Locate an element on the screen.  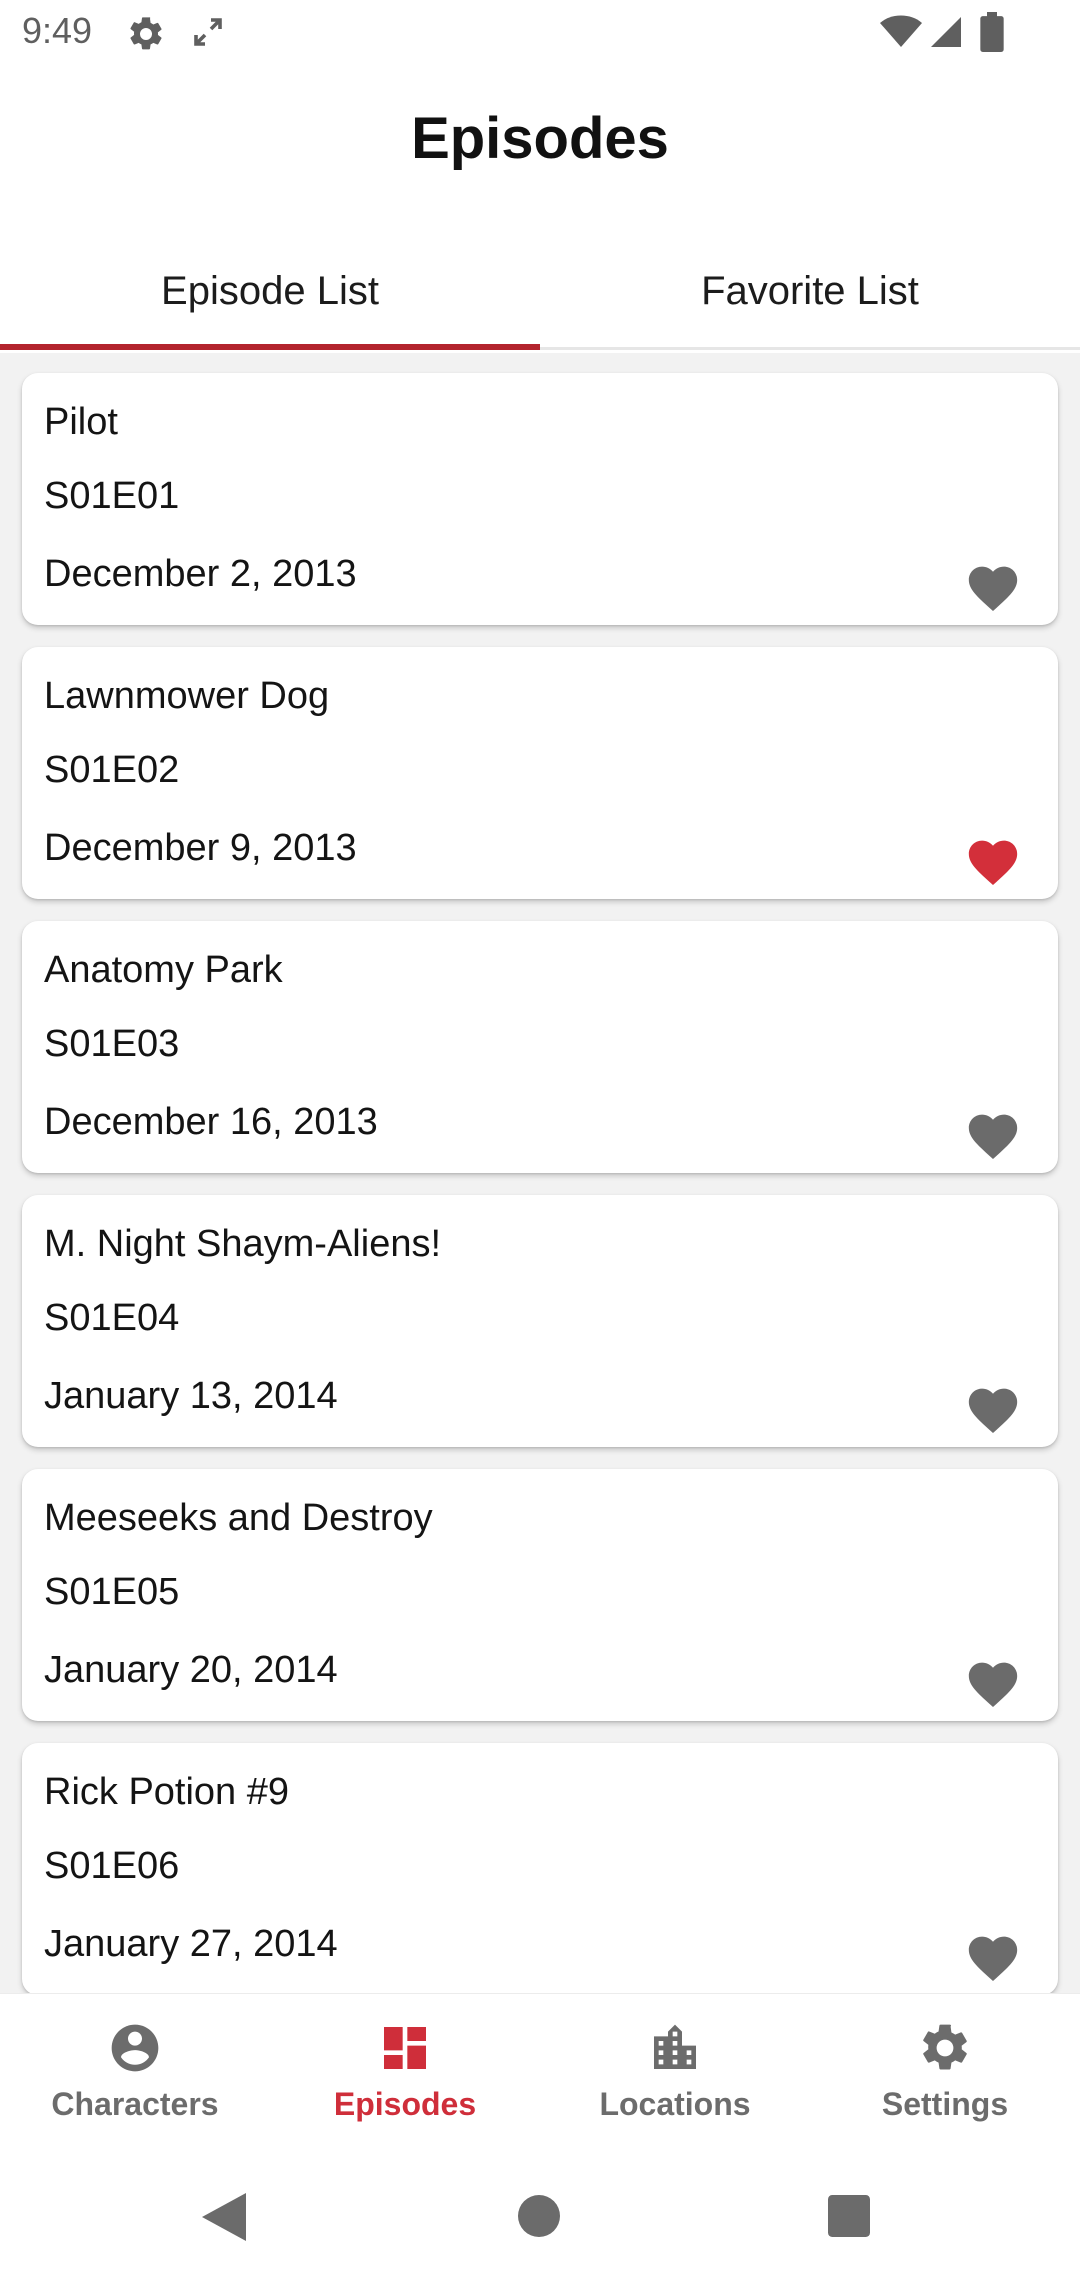
episode-name: Pilot is located at coordinates (81, 422).